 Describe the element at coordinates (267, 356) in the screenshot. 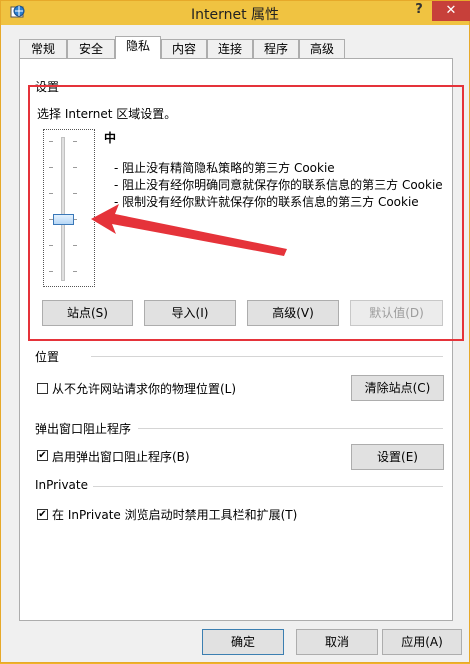

I see `location-divider` at that location.